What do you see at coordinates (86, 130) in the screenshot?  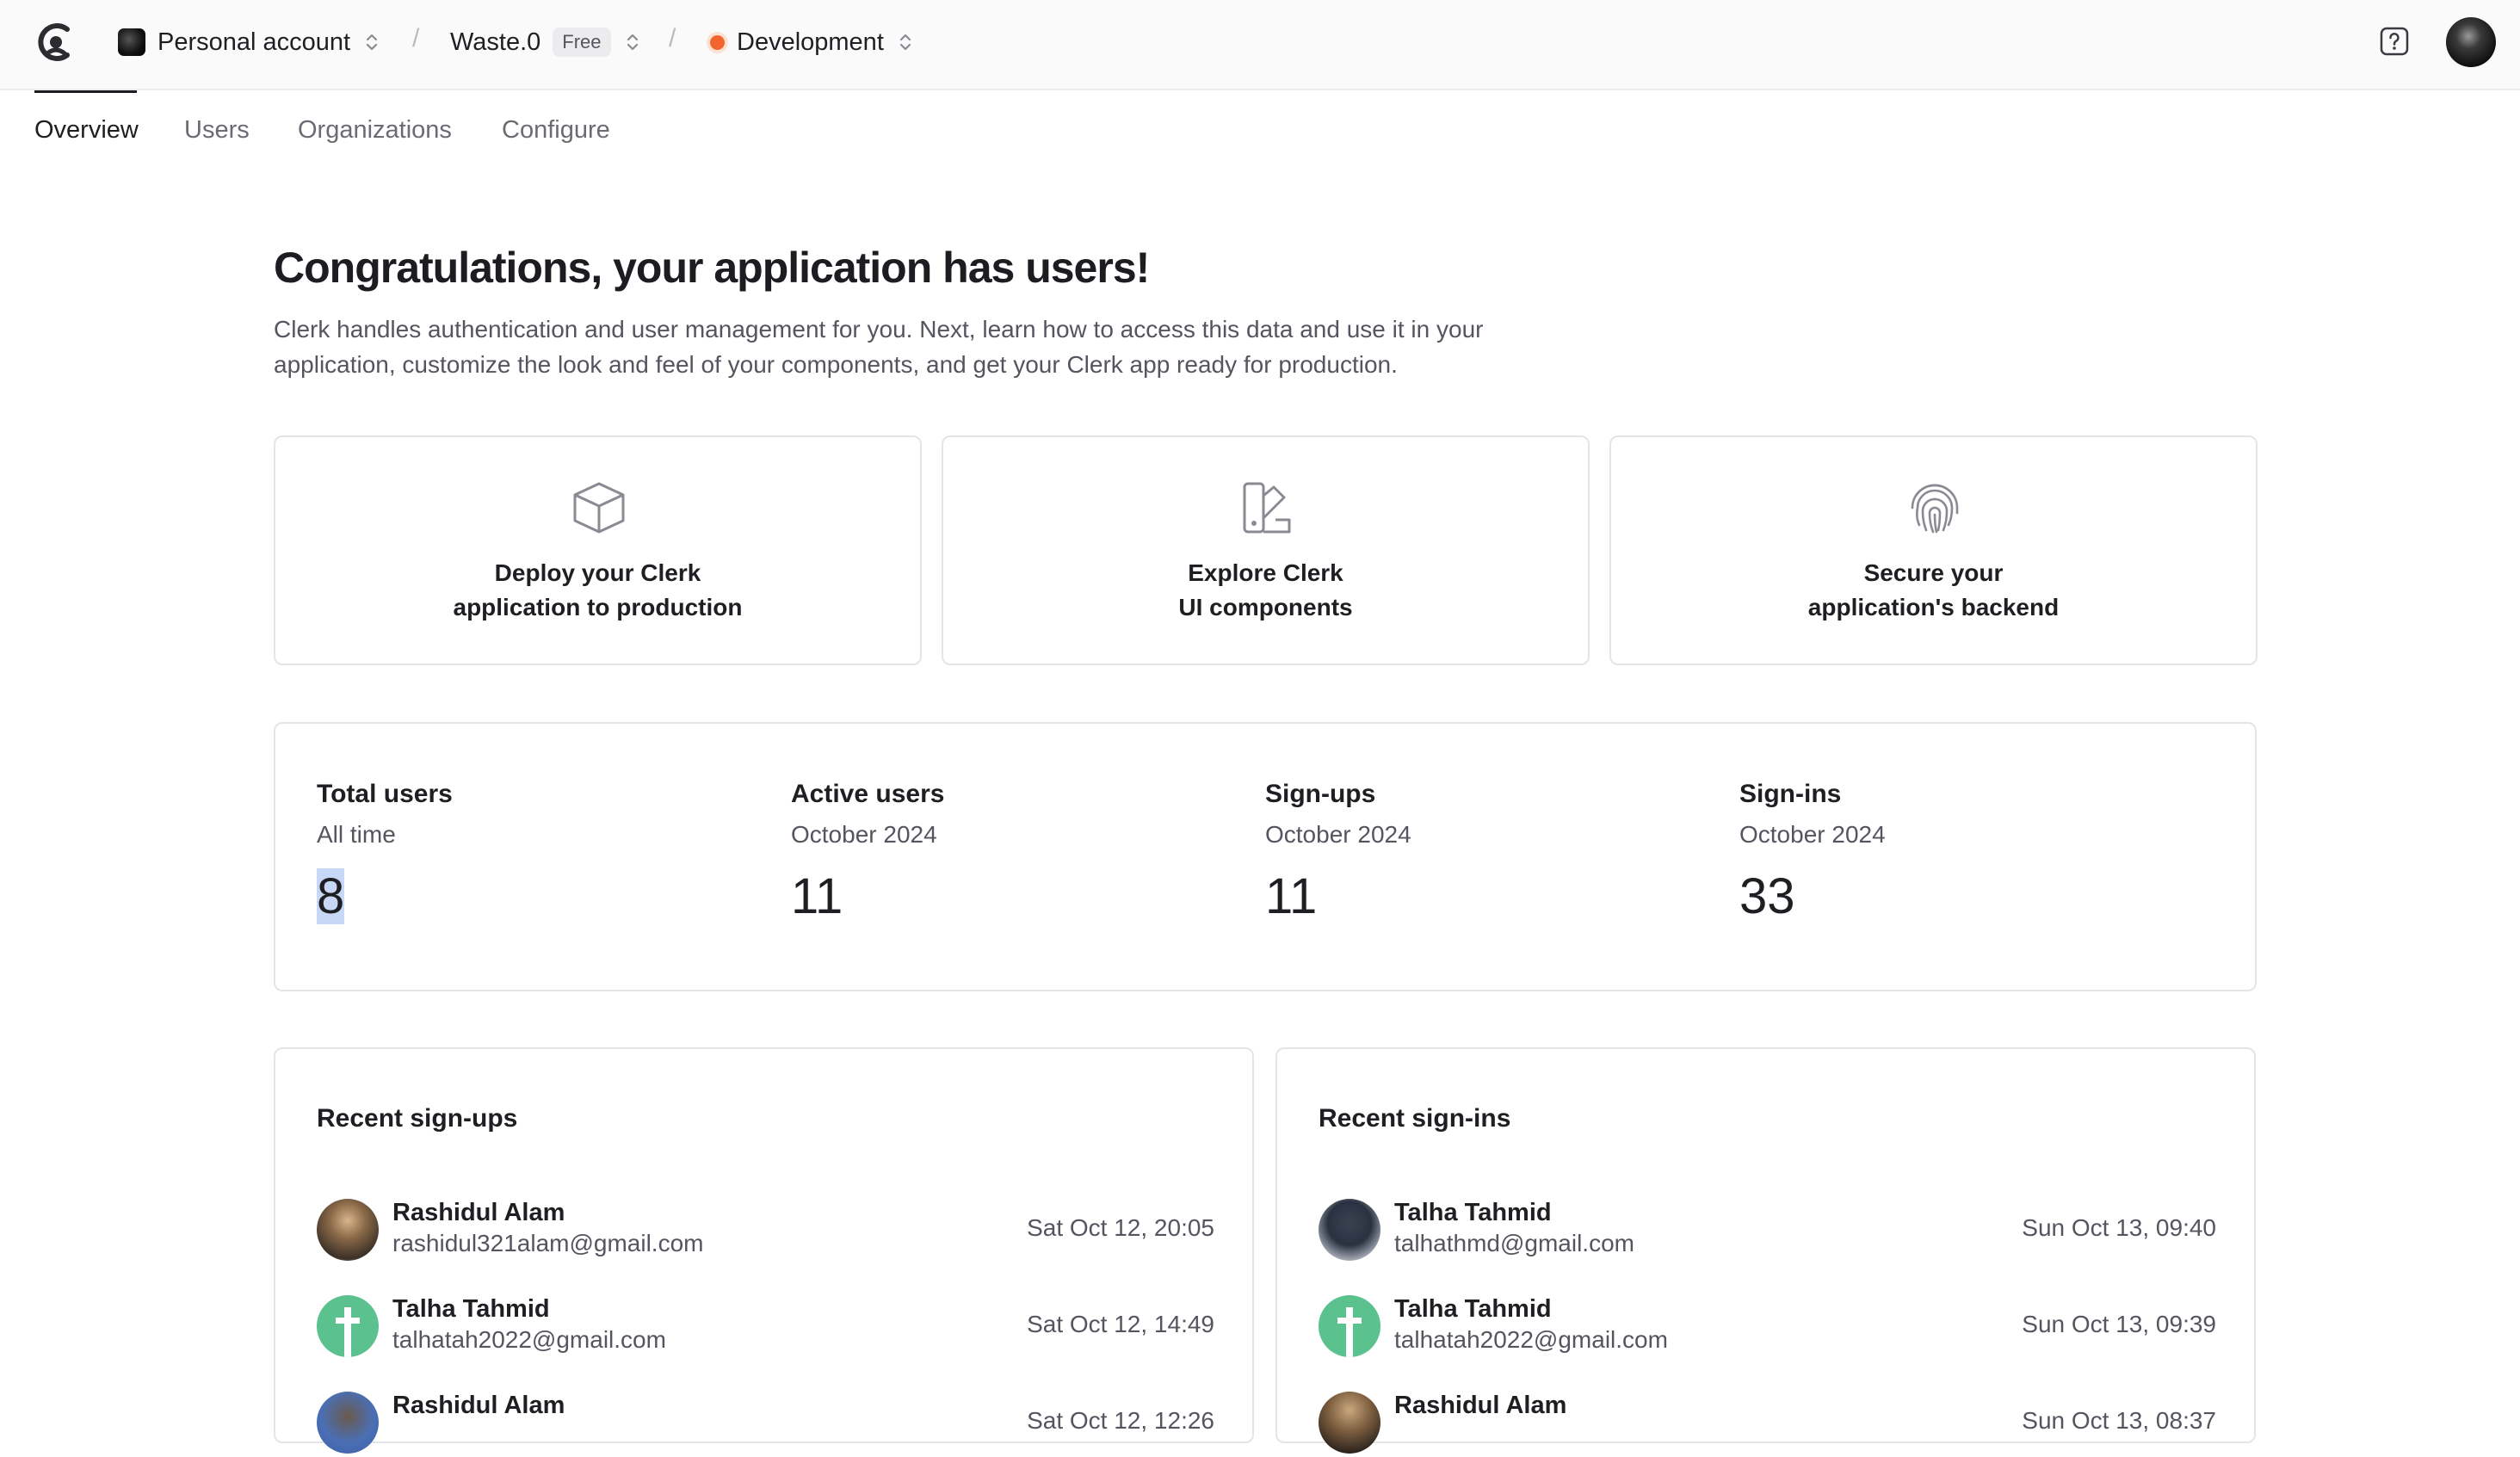 I see `tab-overview: Overview` at bounding box center [86, 130].